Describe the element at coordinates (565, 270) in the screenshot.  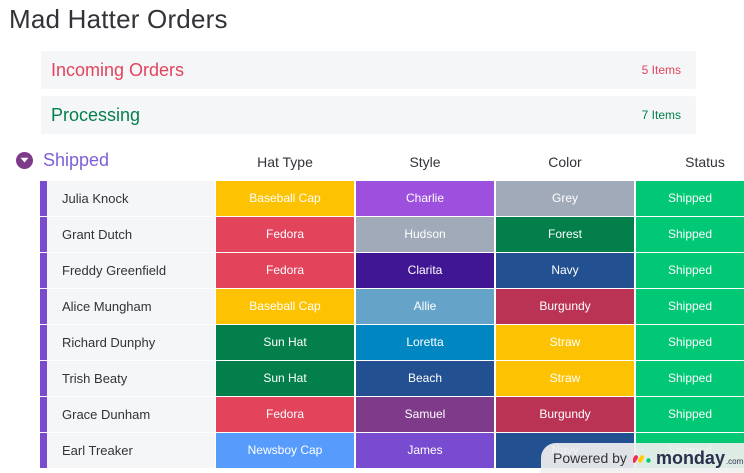
I see `color-cell: Navy` at that location.